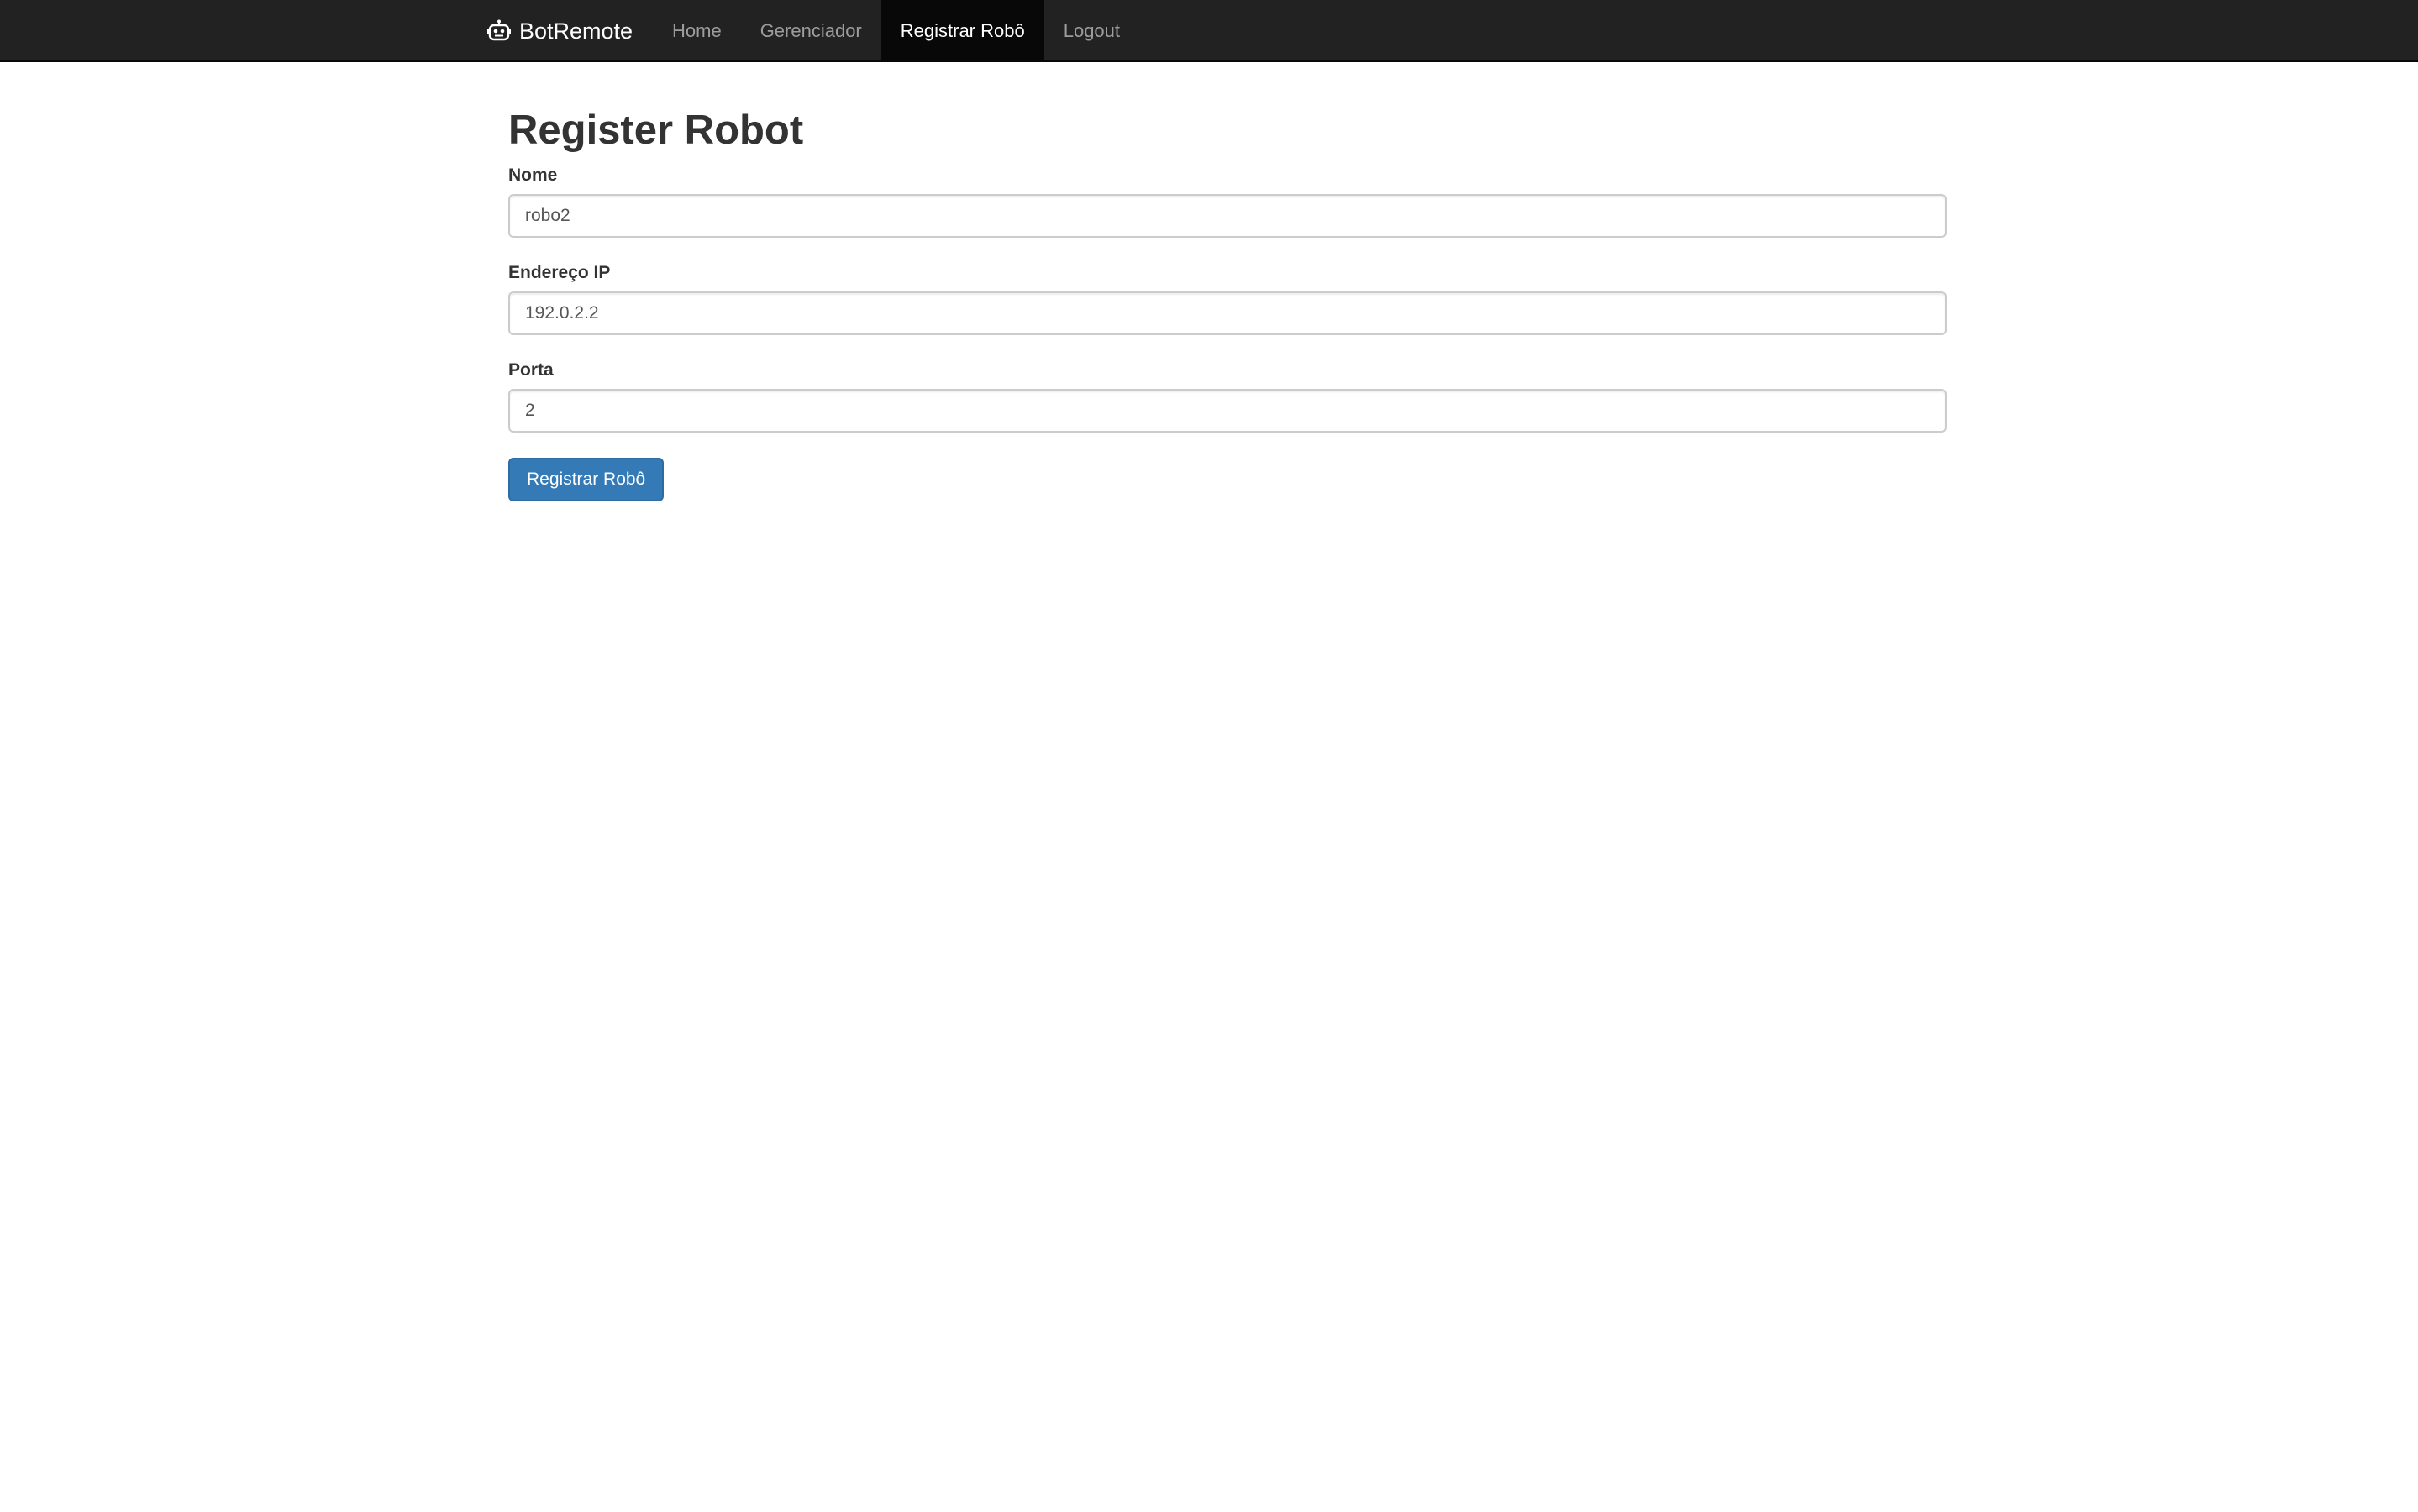  Describe the element at coordinates (1227, 410) in the screenshot. I see `porta-input` at that location.